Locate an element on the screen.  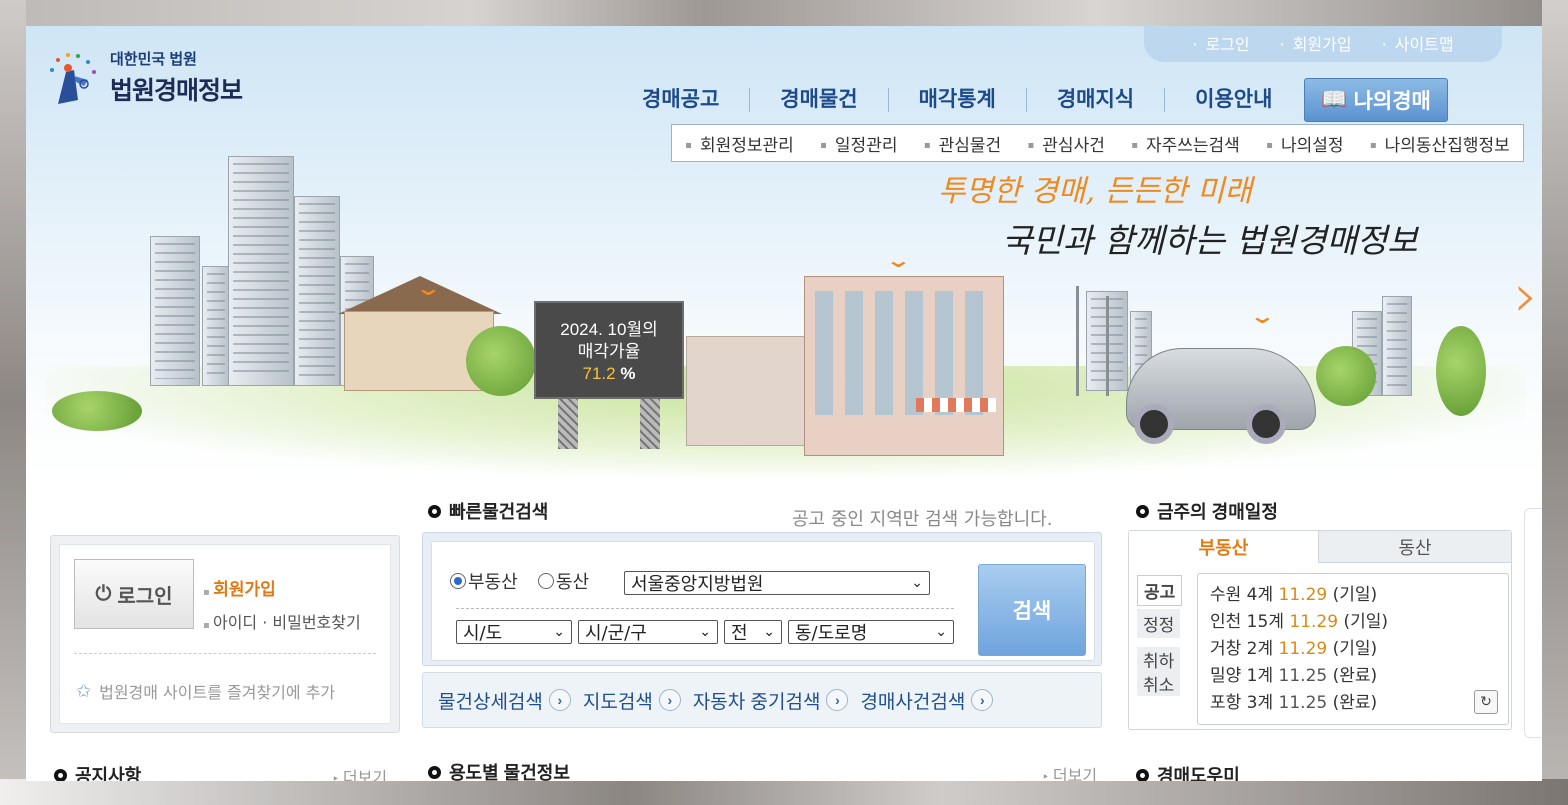
slogan-line-1: 투명한 경매, 든든한 미래 is located at coordinates (1095, 191).